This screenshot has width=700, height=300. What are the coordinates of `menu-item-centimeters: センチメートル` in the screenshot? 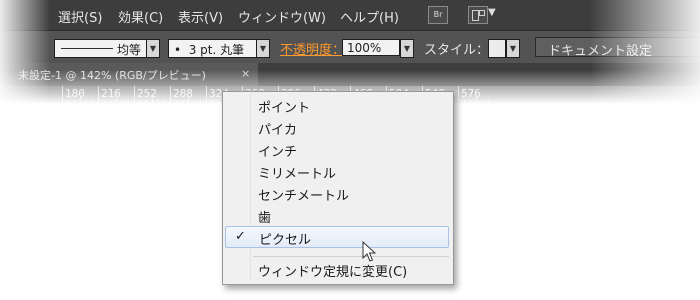 It's located at (338, 193).